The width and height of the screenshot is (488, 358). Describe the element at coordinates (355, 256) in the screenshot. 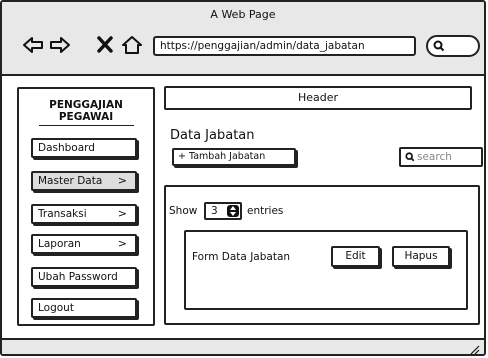

I see `edit-button: Edit` at that location.